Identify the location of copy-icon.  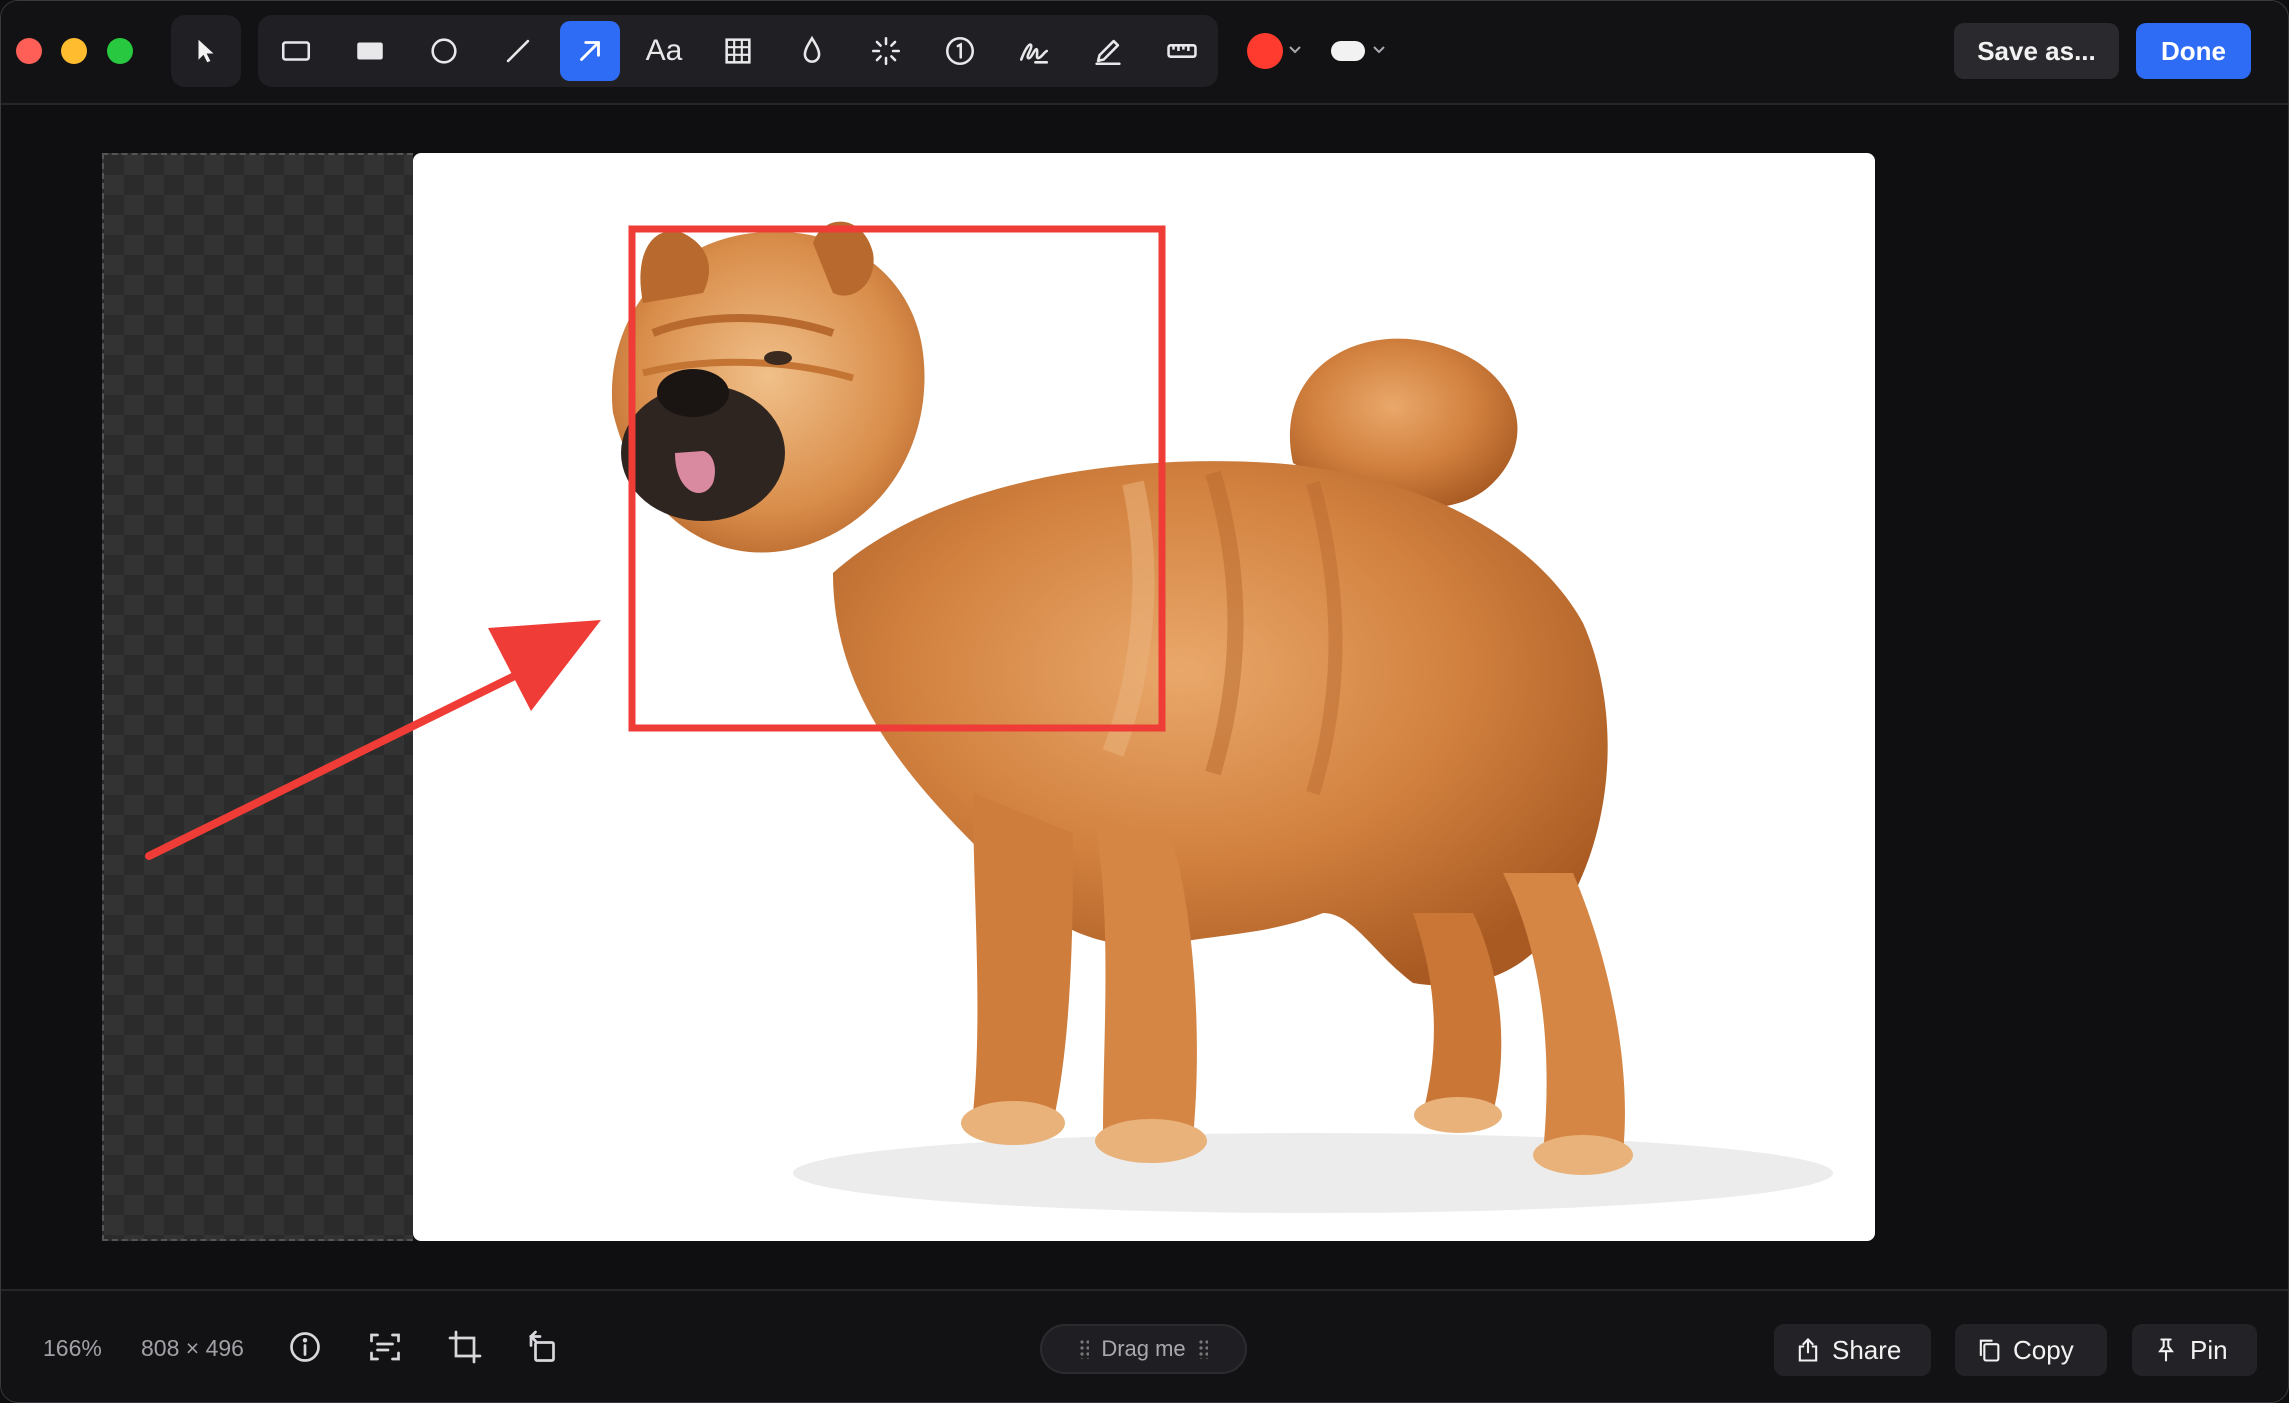
(1989, 1350).